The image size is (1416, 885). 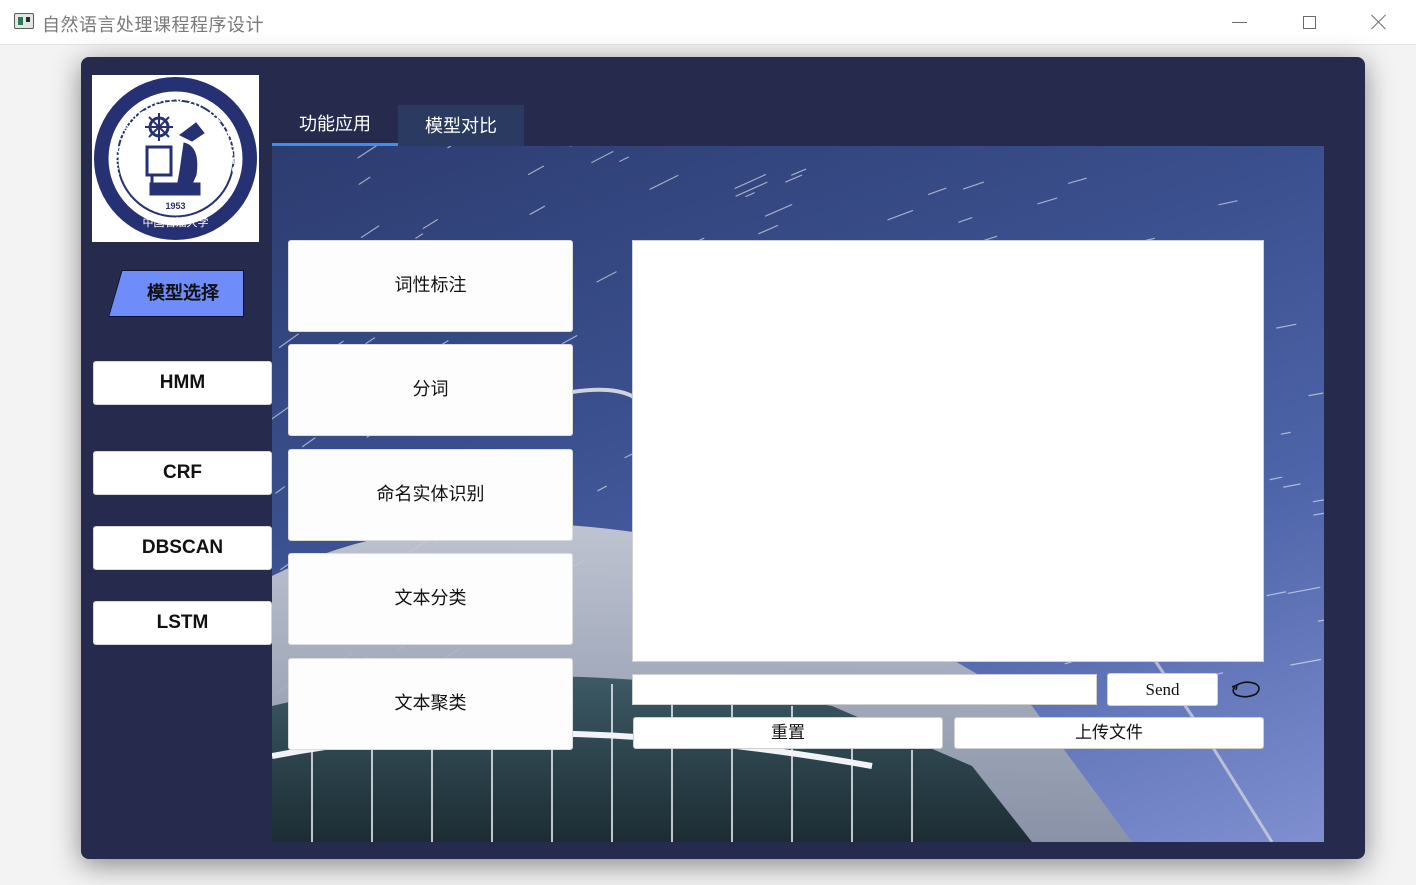 What do you see at coordinates (183, 293) in the screenshot?
I see `model-select-text: 模型选择` at bounding box center [183, 293].